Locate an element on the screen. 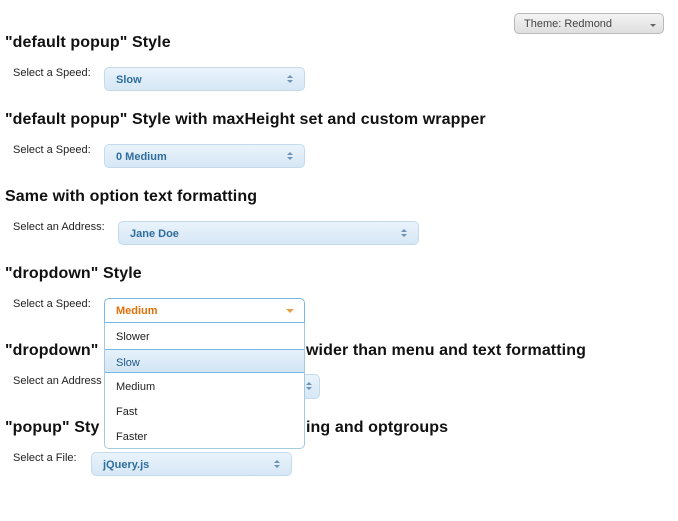 This screenshot has width=678, height=521. menu-item-faster: Faster is located at coordinates (204, 436).